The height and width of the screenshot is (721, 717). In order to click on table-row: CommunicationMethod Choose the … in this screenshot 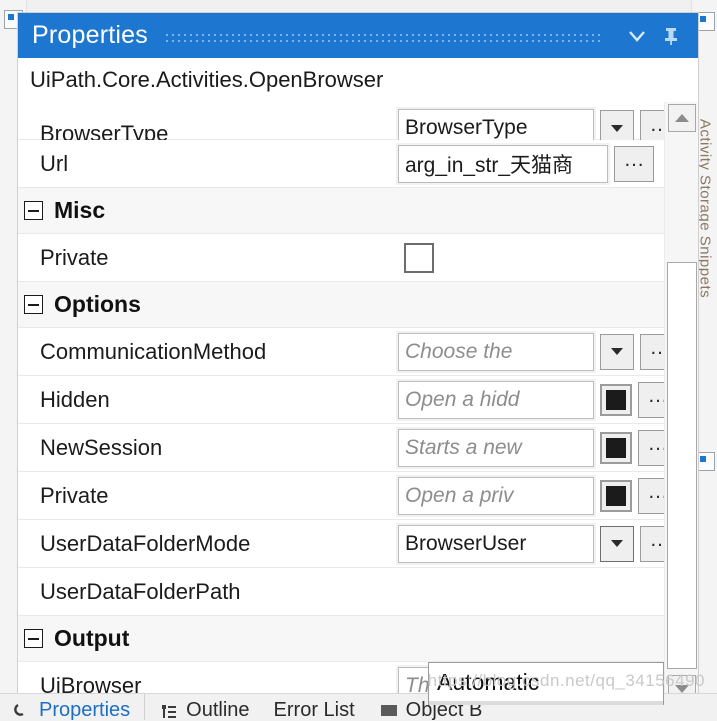, I will do `click(341, 352)`.